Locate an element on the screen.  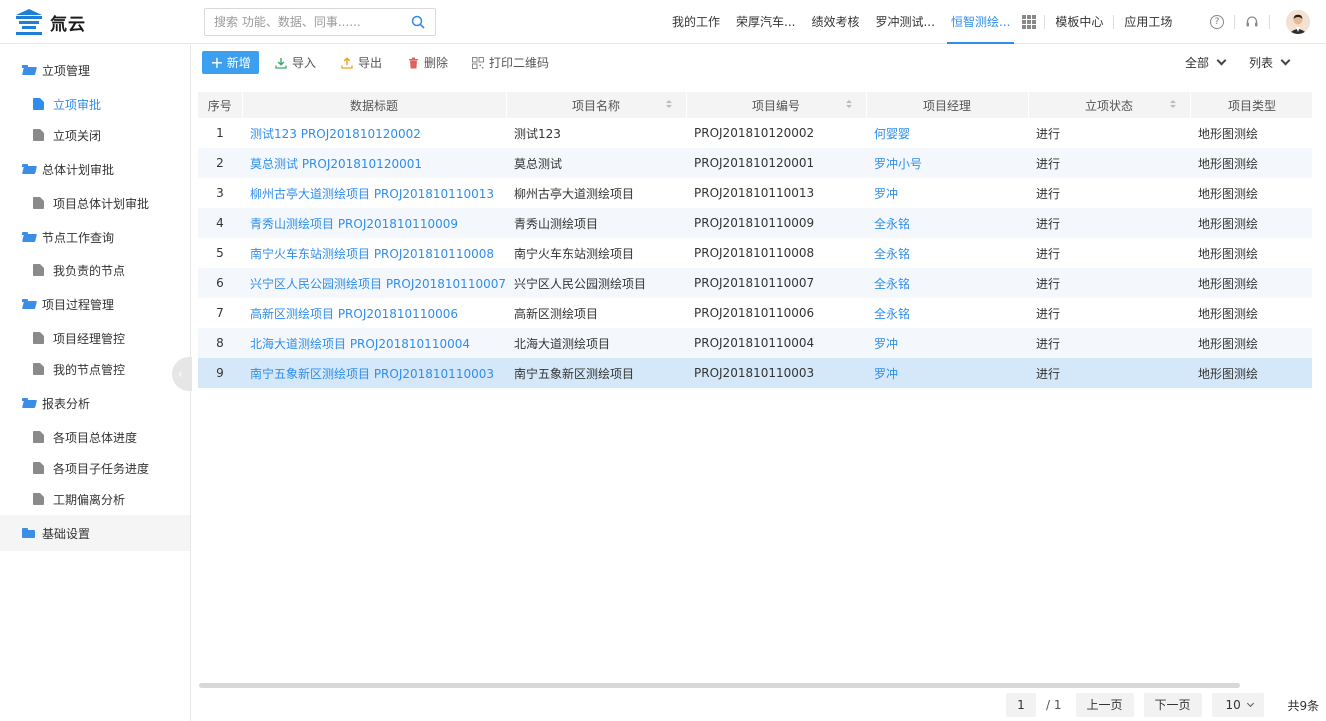
apps-grid-icon is located at coordinates (1029, 22).